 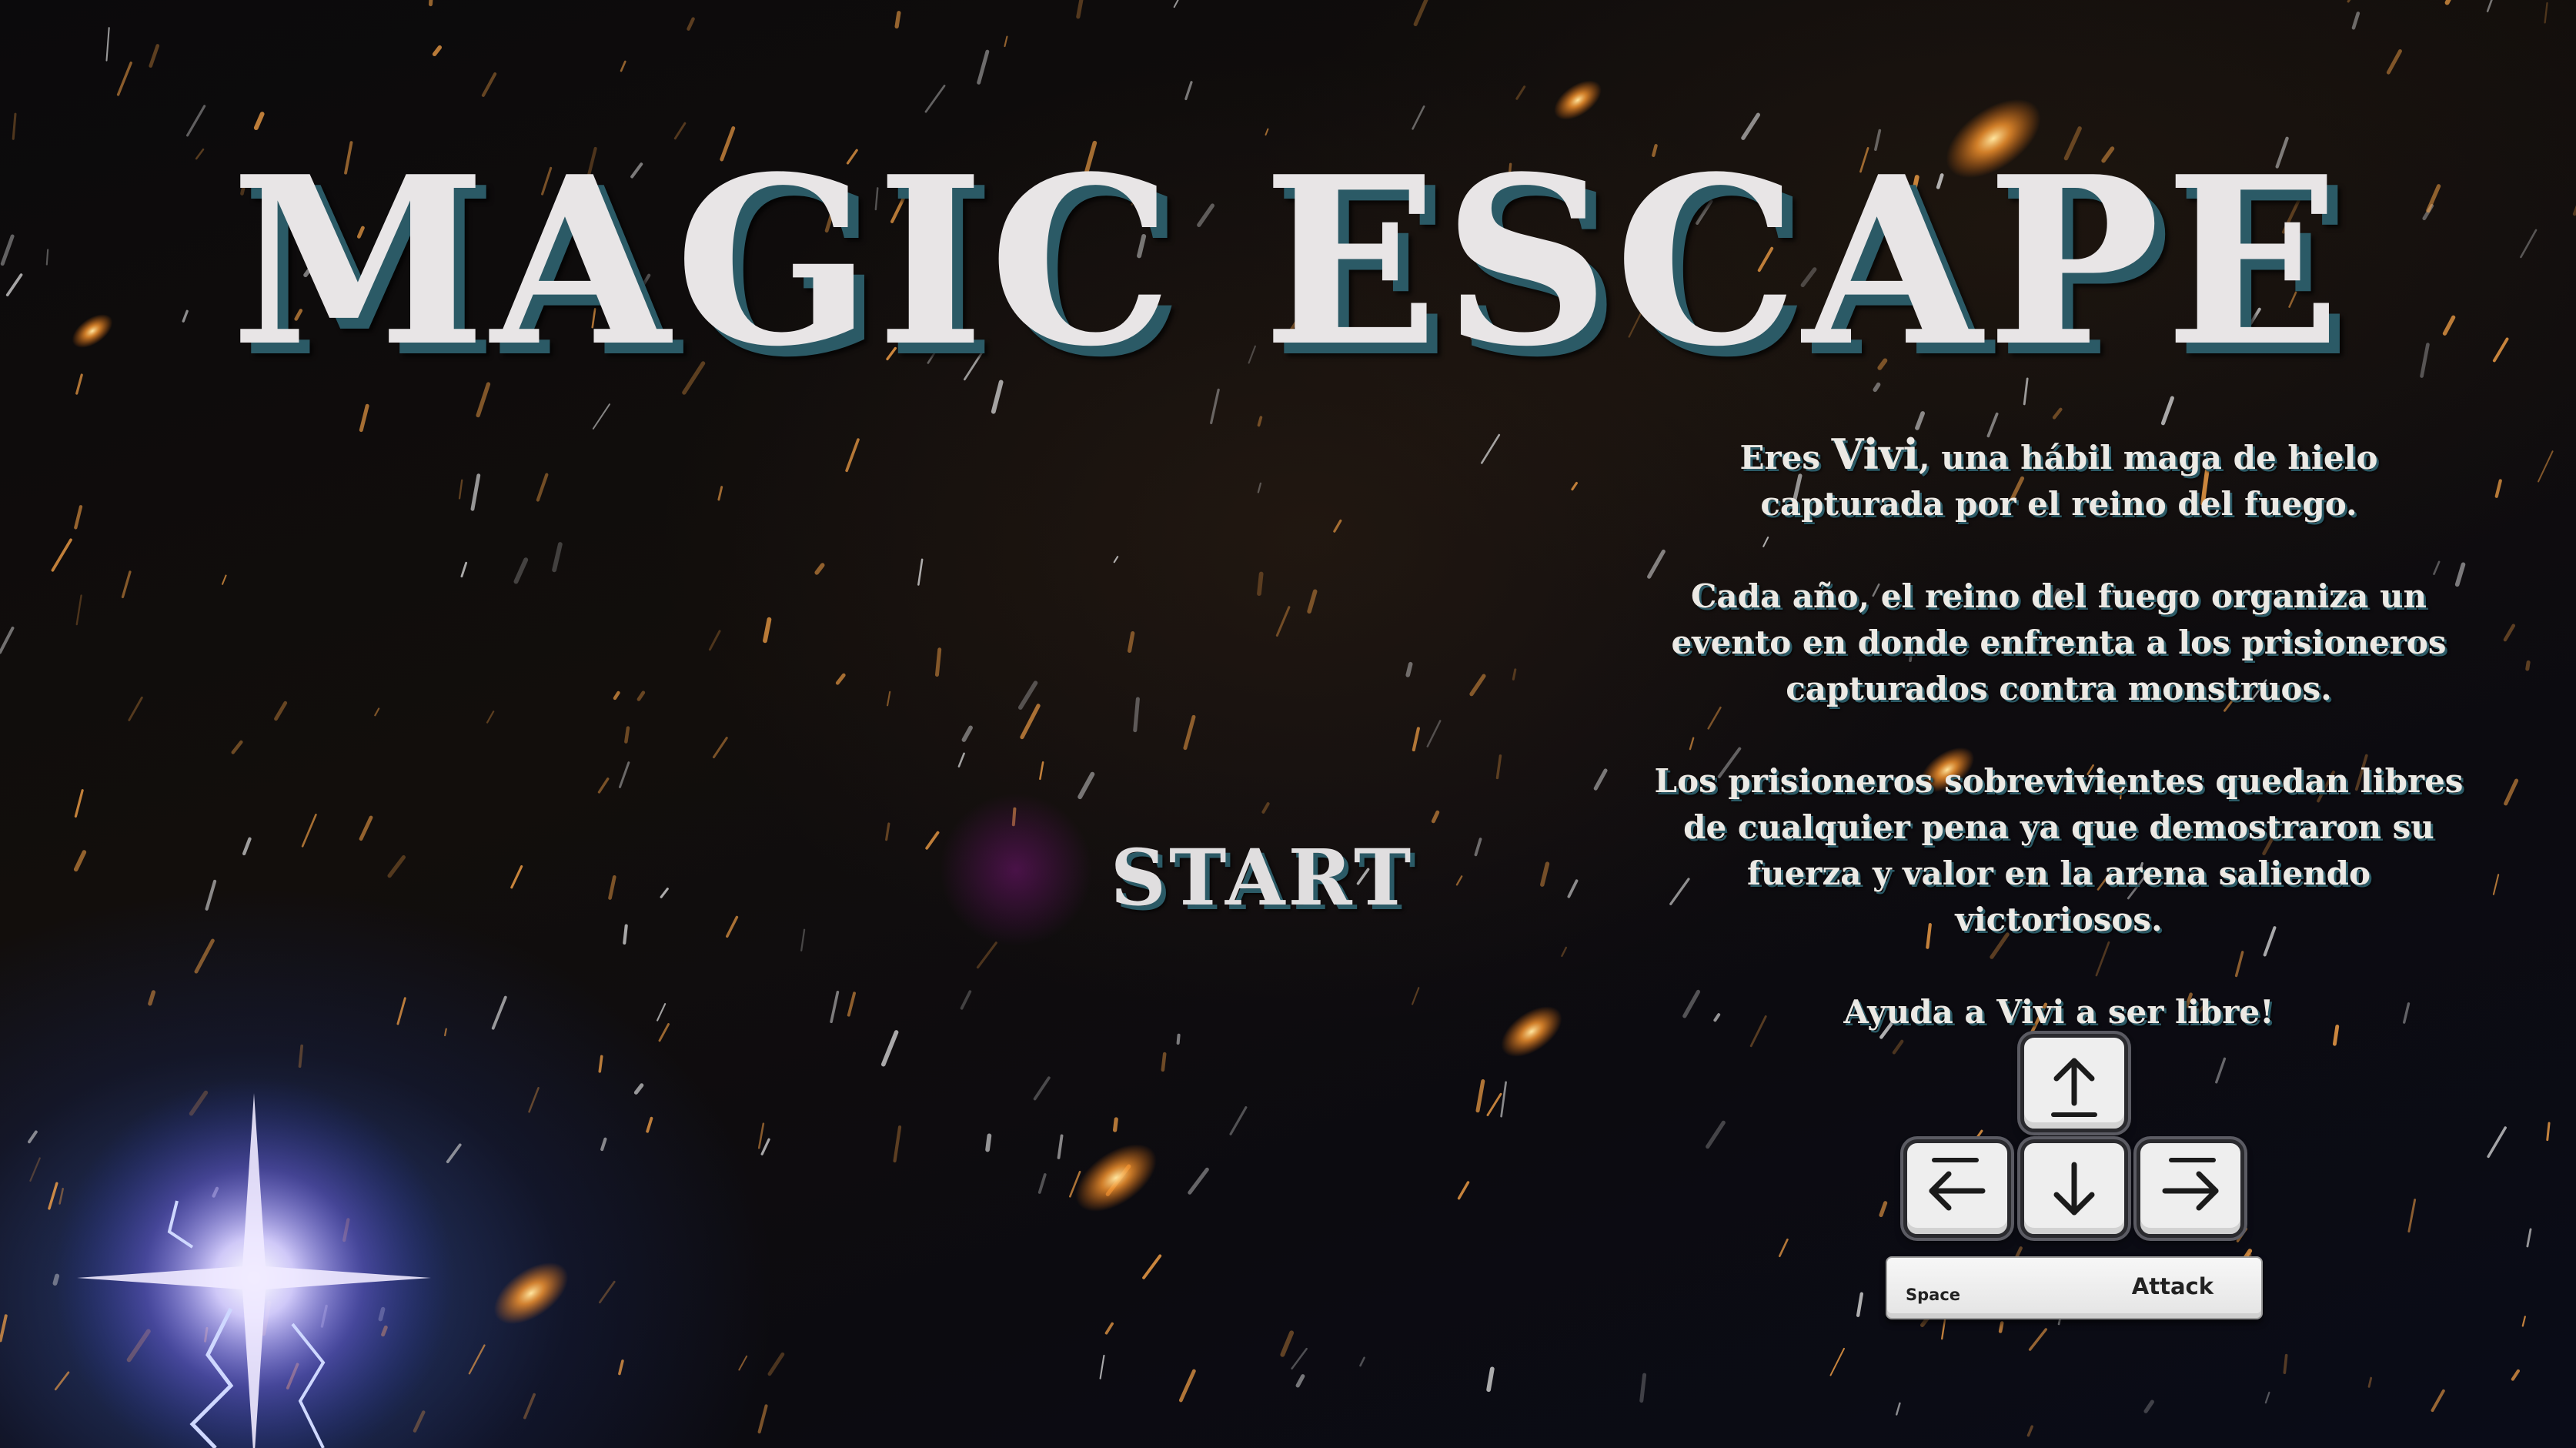 I want to click on arrow-up-key, so click(x=2074, y=1083).